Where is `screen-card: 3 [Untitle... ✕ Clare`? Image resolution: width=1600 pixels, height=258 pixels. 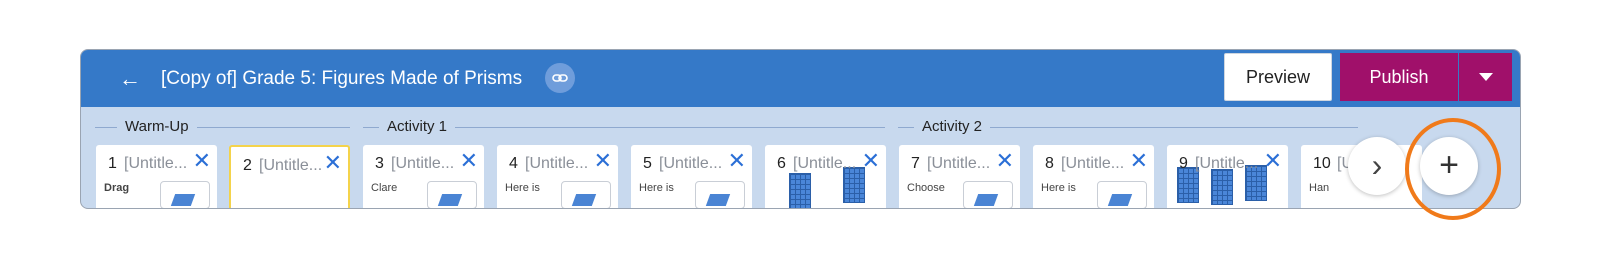
screen-card: 3 [Untitle... ✕ Clare is located at coordinates (423, 176).